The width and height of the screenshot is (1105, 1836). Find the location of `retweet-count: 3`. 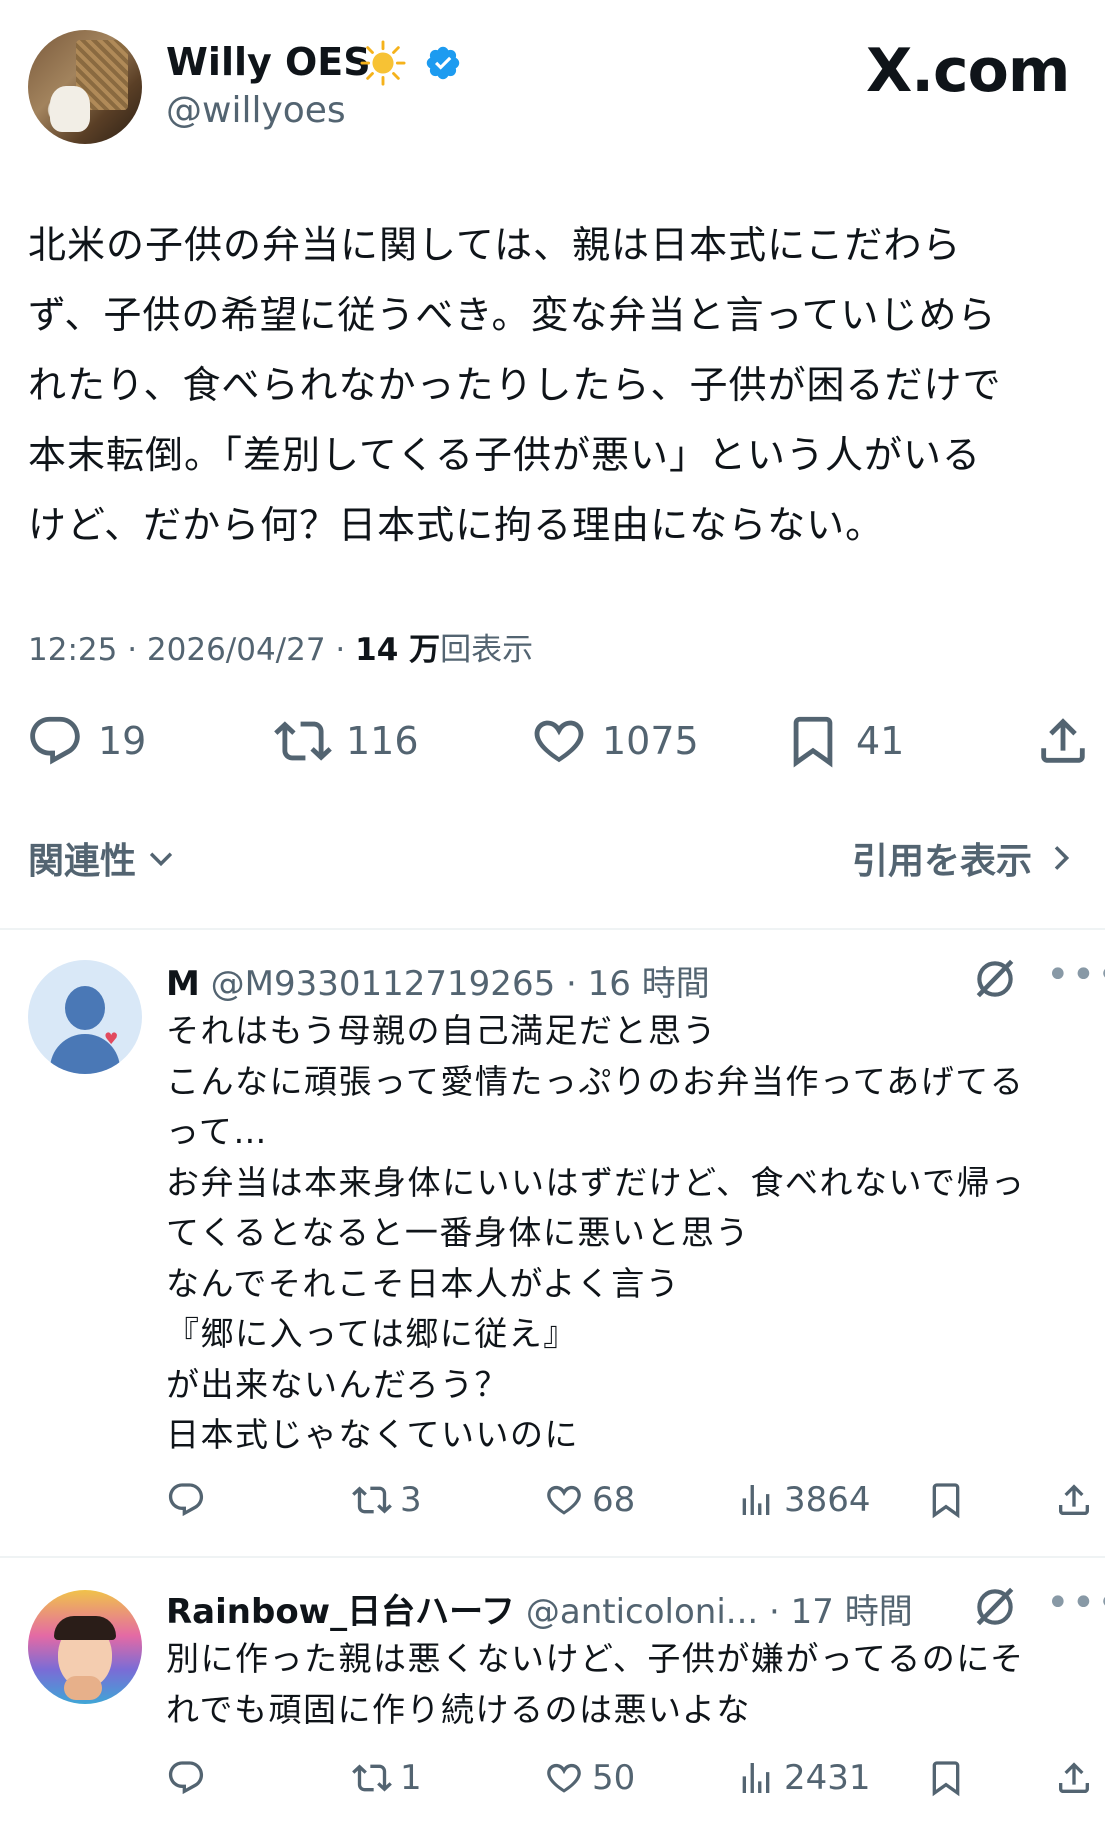

retweet-count: 3 is located at coordinates (411, 1500).